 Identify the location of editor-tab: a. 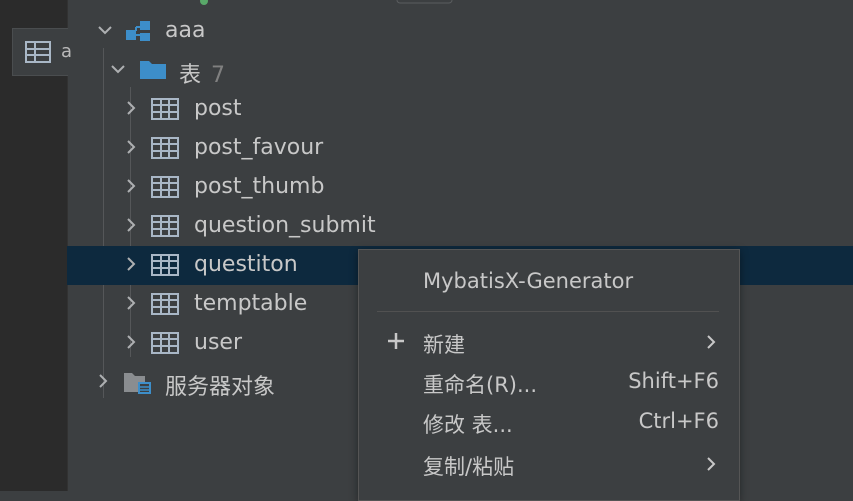
(42, 52).